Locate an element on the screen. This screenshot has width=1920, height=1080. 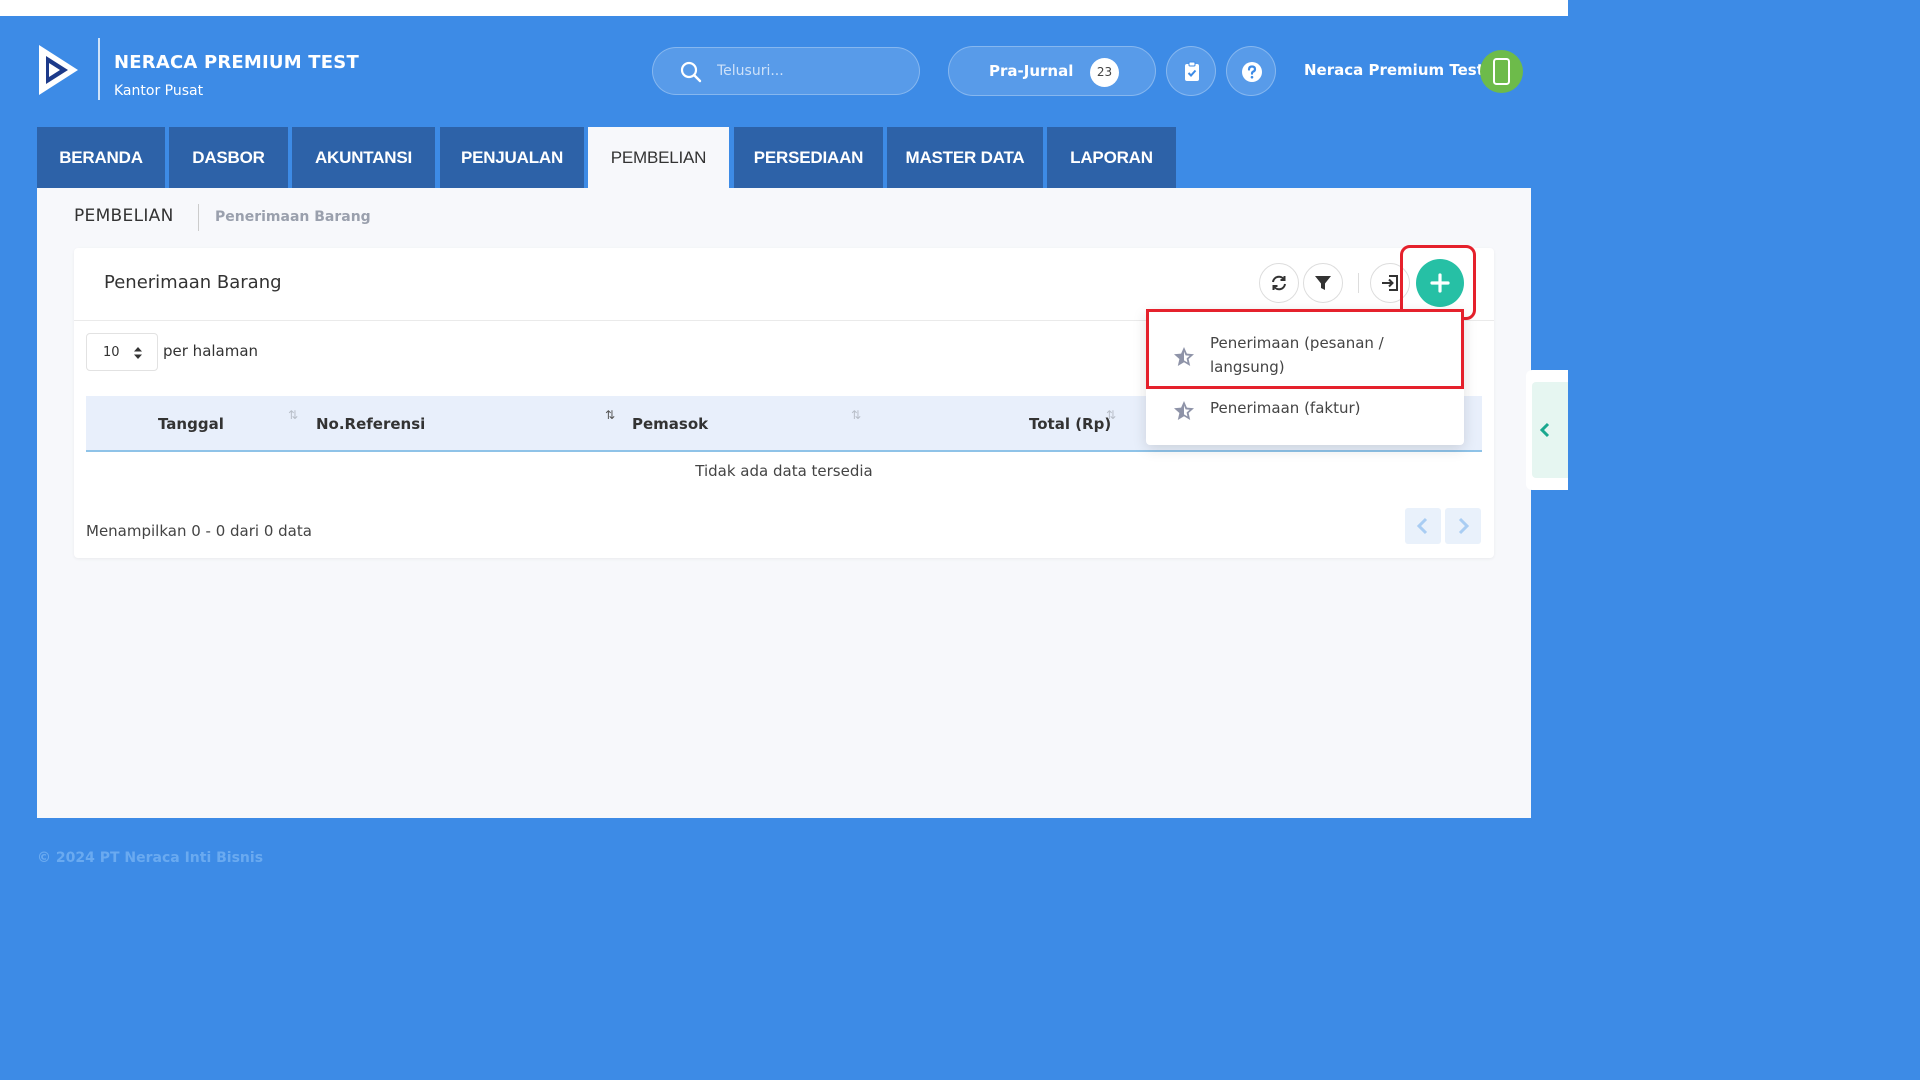
search-box is located at coordinates (786, 71).